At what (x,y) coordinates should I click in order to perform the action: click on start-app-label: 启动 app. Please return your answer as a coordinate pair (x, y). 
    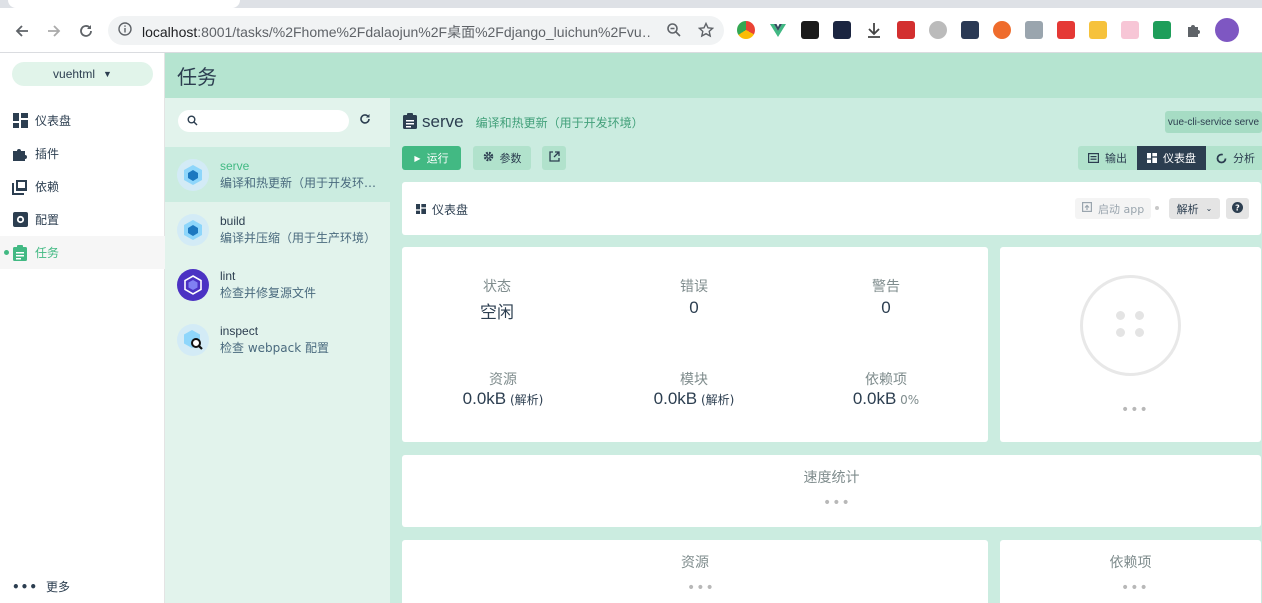
    Looking at the image, I should click on (1121, 209).